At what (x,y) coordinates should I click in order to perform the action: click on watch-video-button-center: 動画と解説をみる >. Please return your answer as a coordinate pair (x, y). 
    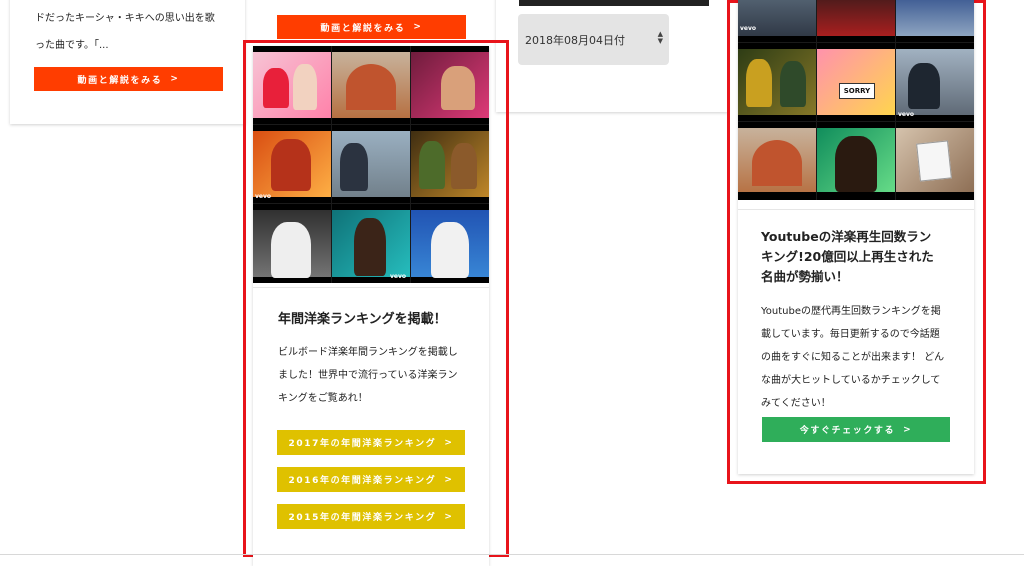
    Looking at the image, I should click on (371, 27).